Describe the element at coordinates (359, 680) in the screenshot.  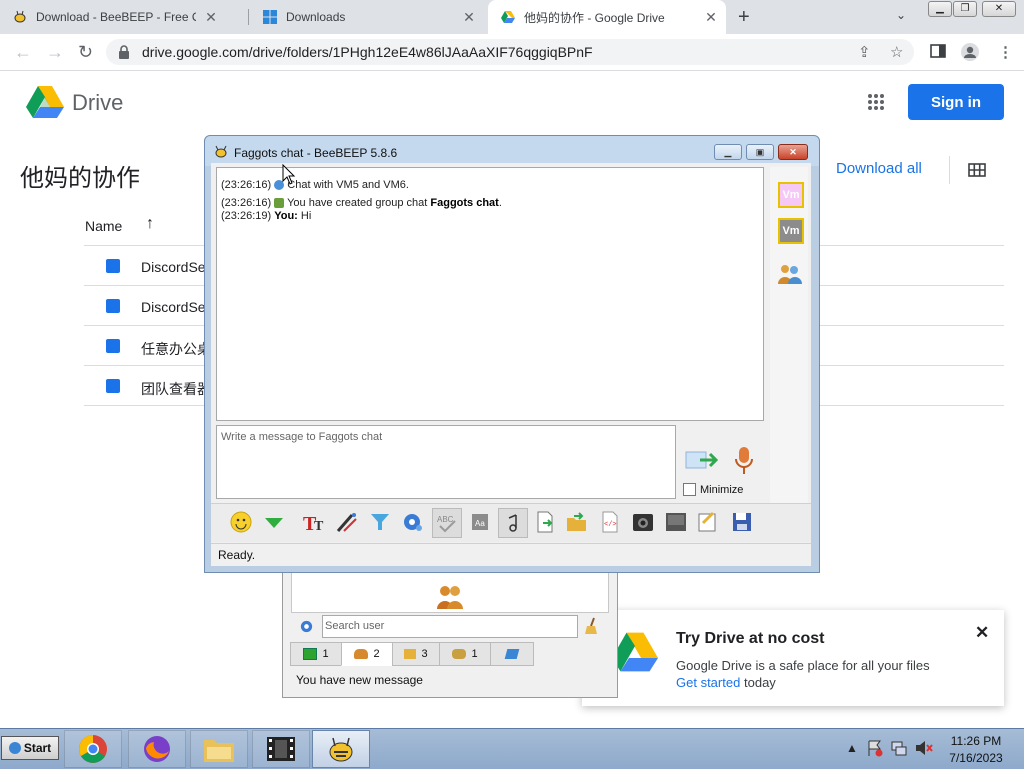
I see `main-status-text: You have new message` at that location.